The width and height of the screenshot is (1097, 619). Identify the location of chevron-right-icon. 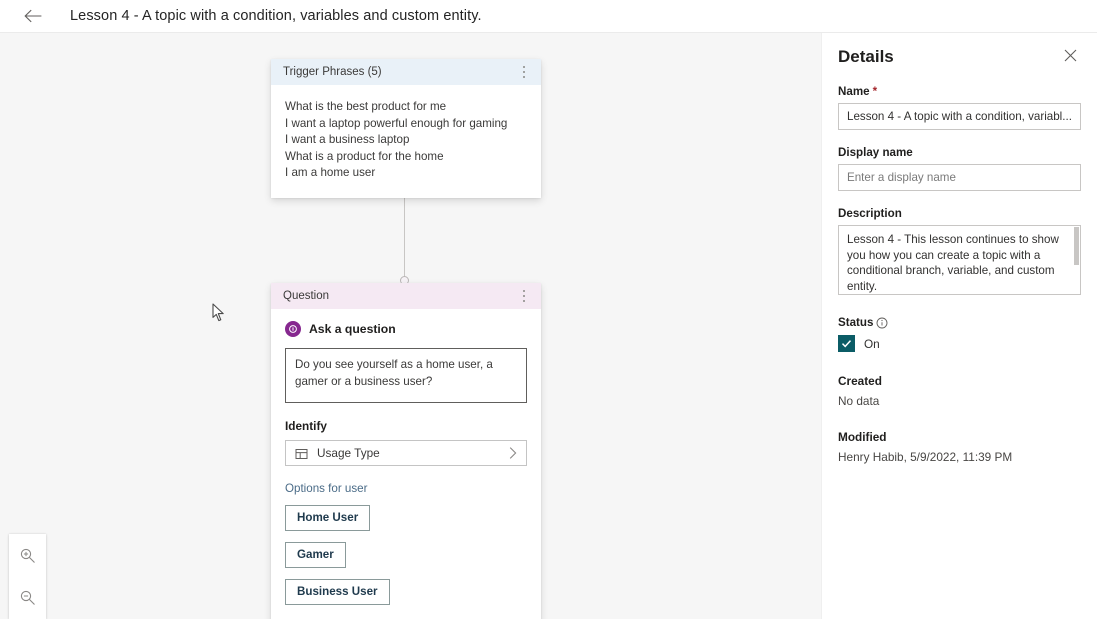
(513, 453).